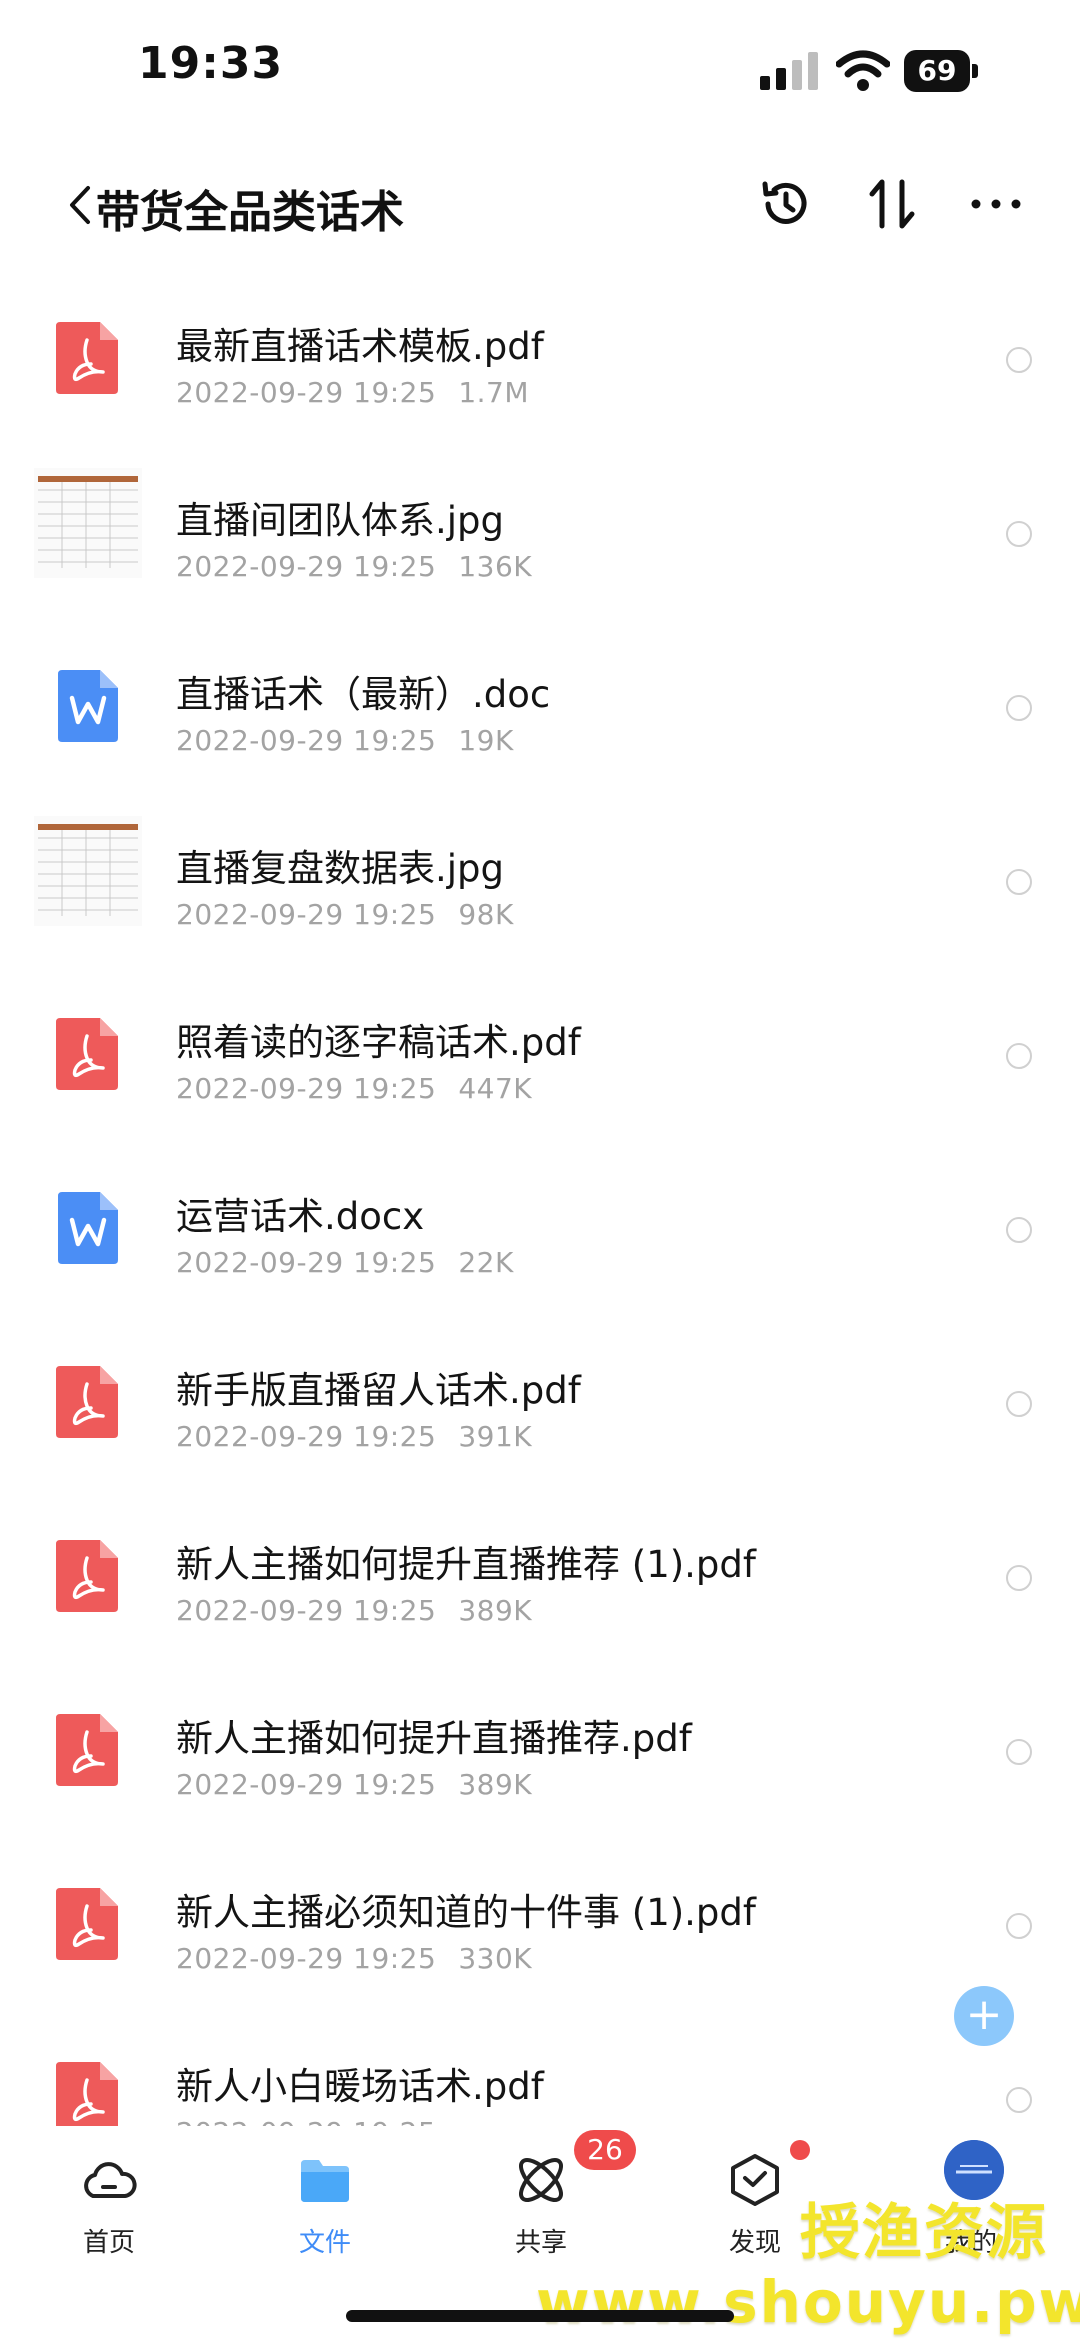 The width and height of the screenshot is (1080, 2341). I want to click on file-meta: 2022-09-29 19:25 391K, so click(354, 1436).